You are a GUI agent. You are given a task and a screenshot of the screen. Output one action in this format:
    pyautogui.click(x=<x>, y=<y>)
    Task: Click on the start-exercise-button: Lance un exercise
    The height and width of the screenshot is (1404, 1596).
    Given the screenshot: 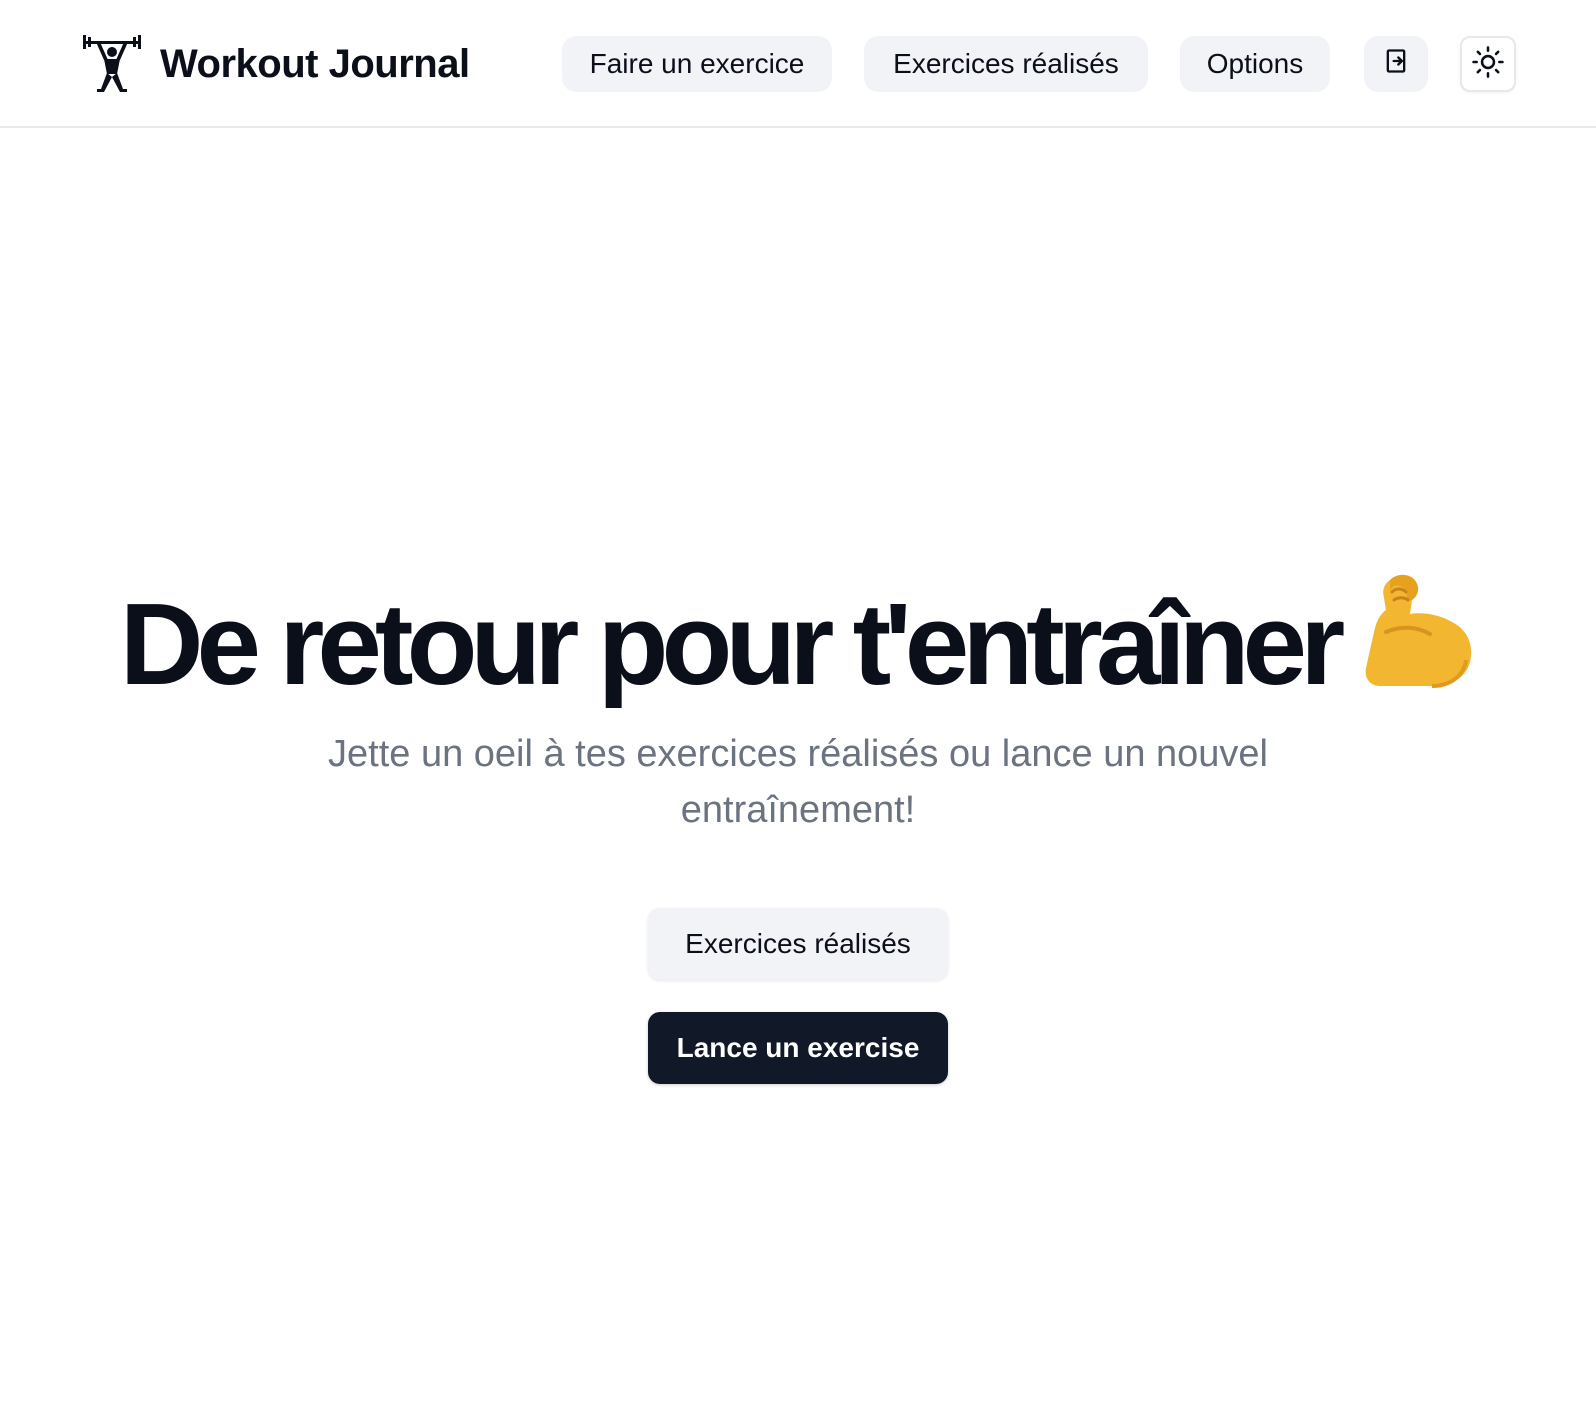 What is the action you would take?
    pyautogui.click(x=798, y=1048)
    